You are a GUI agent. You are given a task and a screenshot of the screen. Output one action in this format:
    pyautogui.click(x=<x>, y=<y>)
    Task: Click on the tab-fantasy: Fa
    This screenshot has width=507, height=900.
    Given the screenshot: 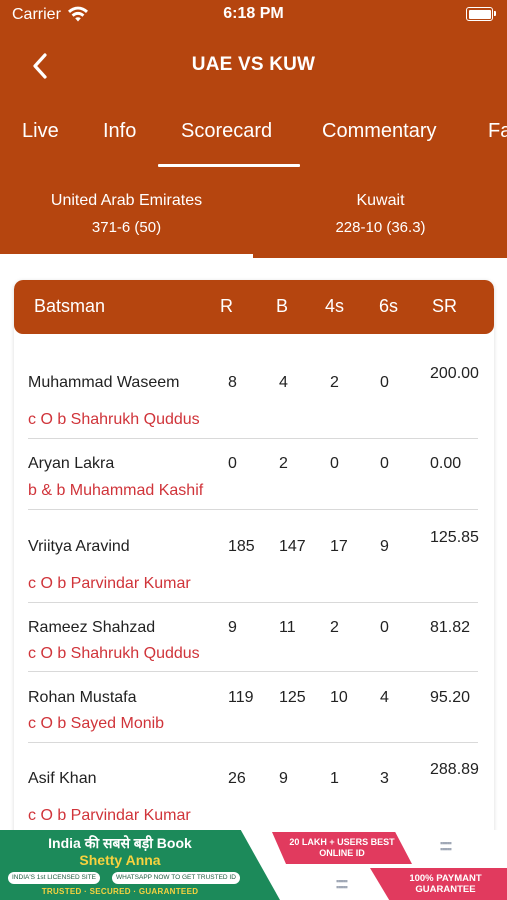 What is the action you would take?
    pyautogui.click(x=497, y=131)
    